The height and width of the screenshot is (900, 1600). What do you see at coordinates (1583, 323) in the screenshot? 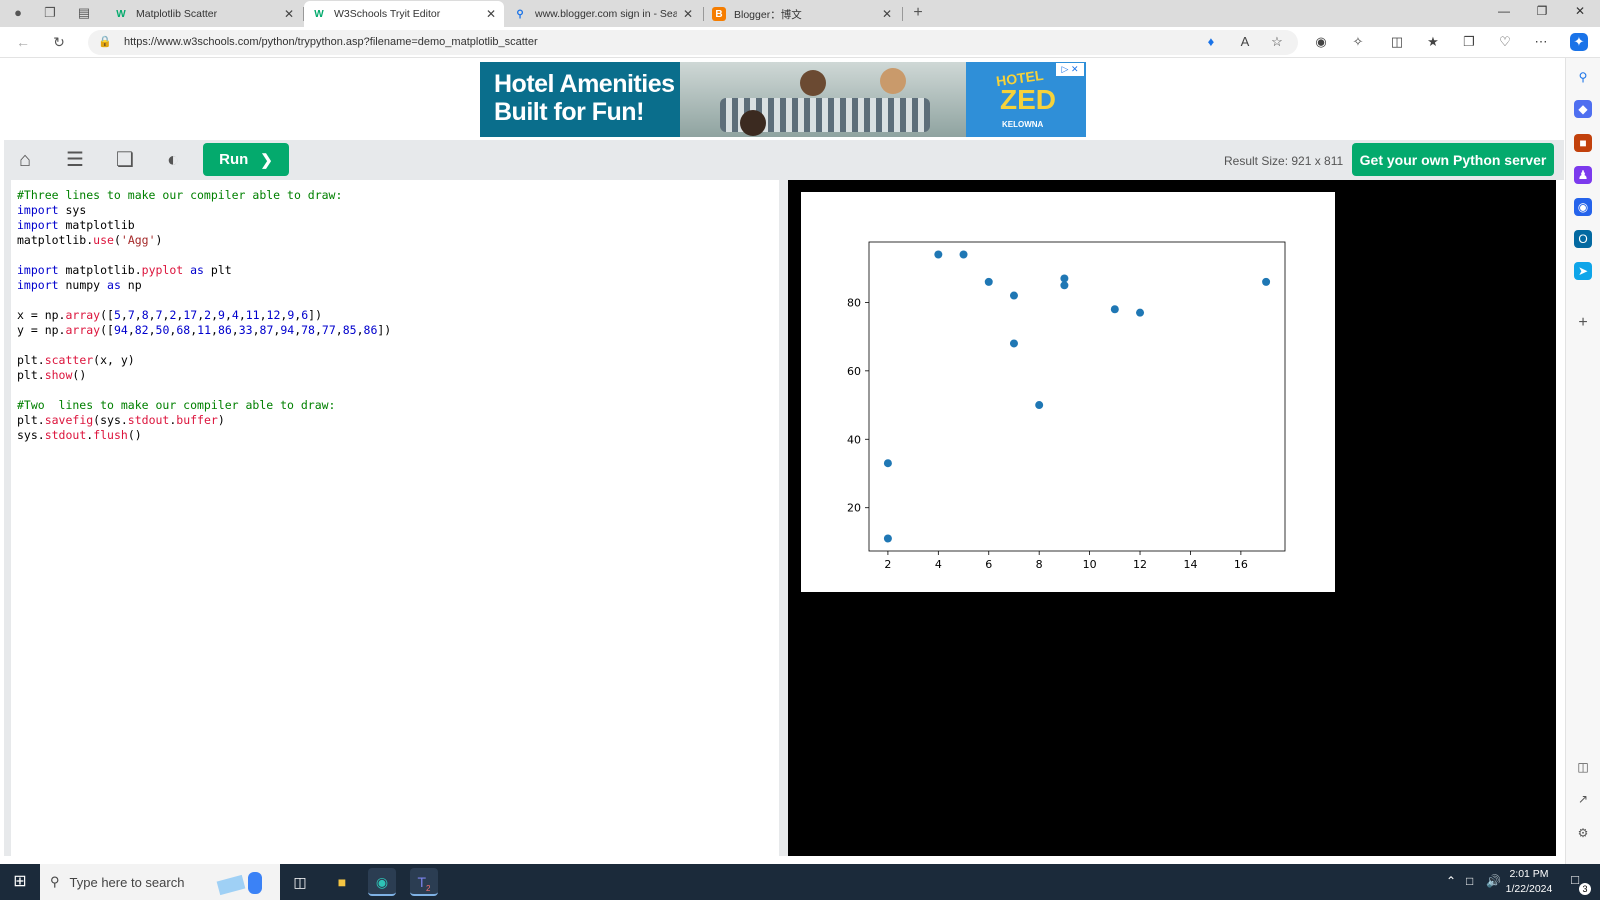
I see `add-sidebar-app-icon: +` at bounding box center [1583, 323].